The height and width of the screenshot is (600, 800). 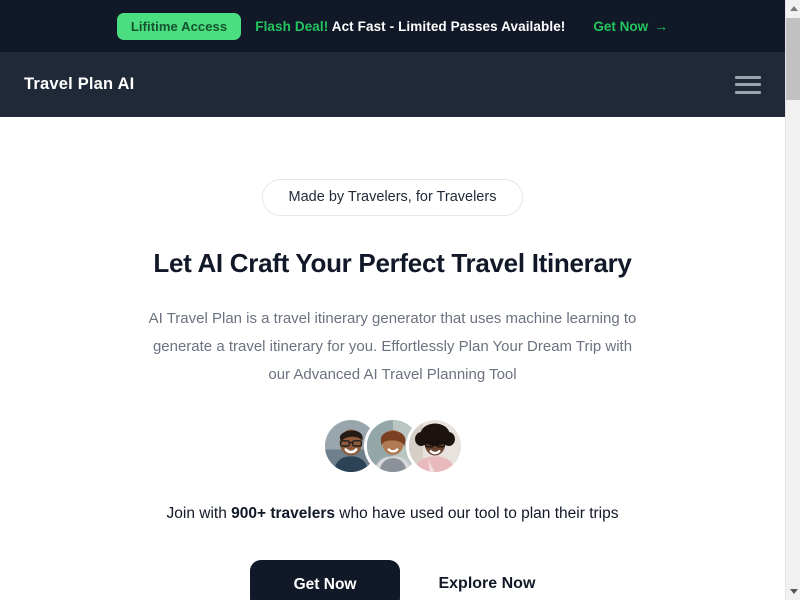 I want to click on scroll-up-arrow, so click(x=793, y=8).